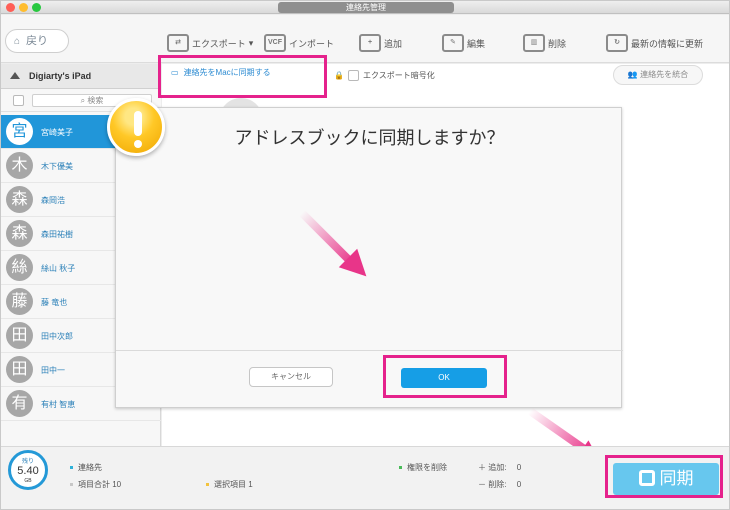  What do you see at coordinates (18, 100) in the screenshot?
I see `select-all-checkbox` at bounding box center [18, 100].